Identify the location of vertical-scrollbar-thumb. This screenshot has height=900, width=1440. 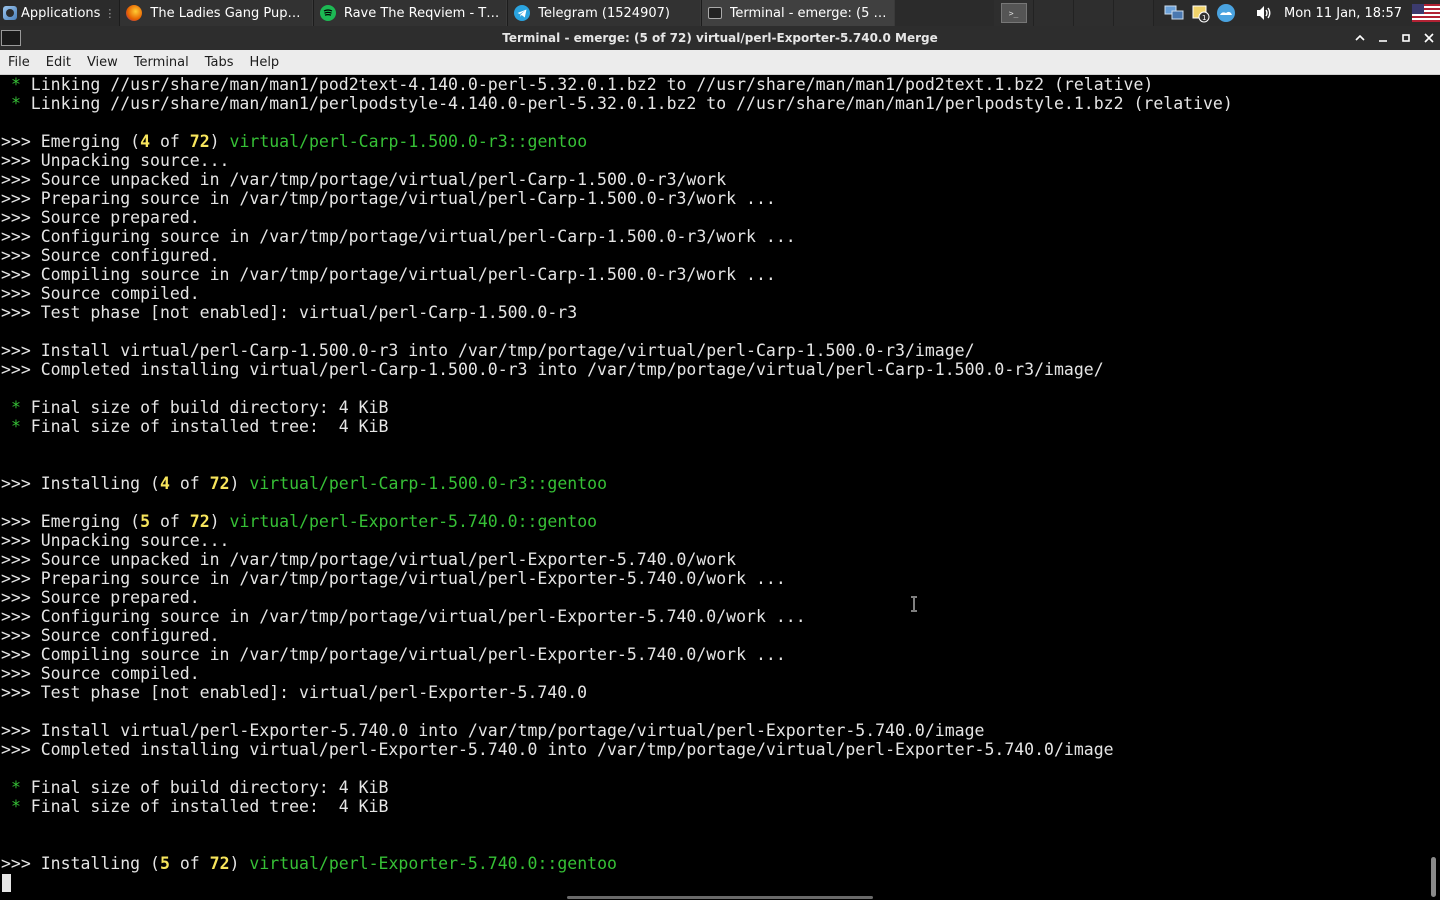
(1433, 877).